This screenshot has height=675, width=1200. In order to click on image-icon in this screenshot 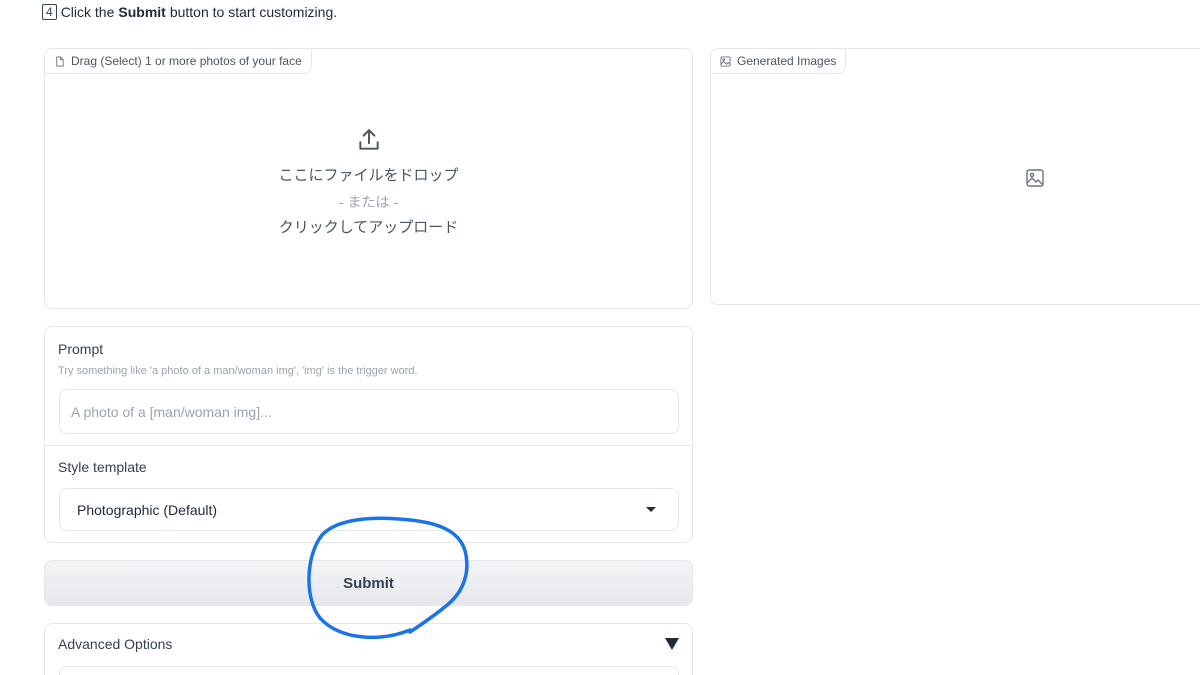, I will do `click(1035, 178)`.